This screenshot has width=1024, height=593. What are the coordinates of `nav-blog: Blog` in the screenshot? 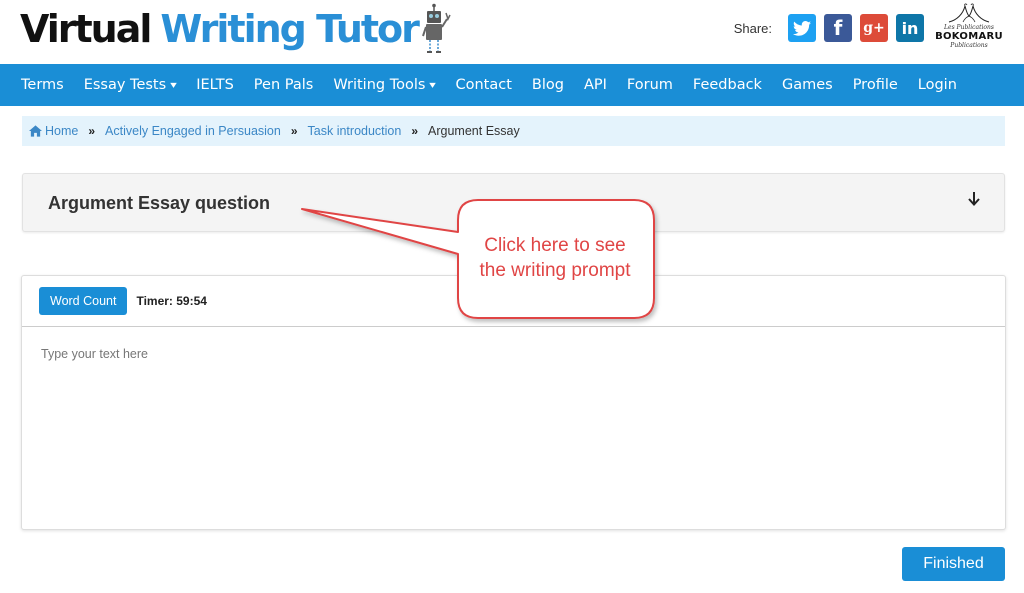 It's located at (548, 85).